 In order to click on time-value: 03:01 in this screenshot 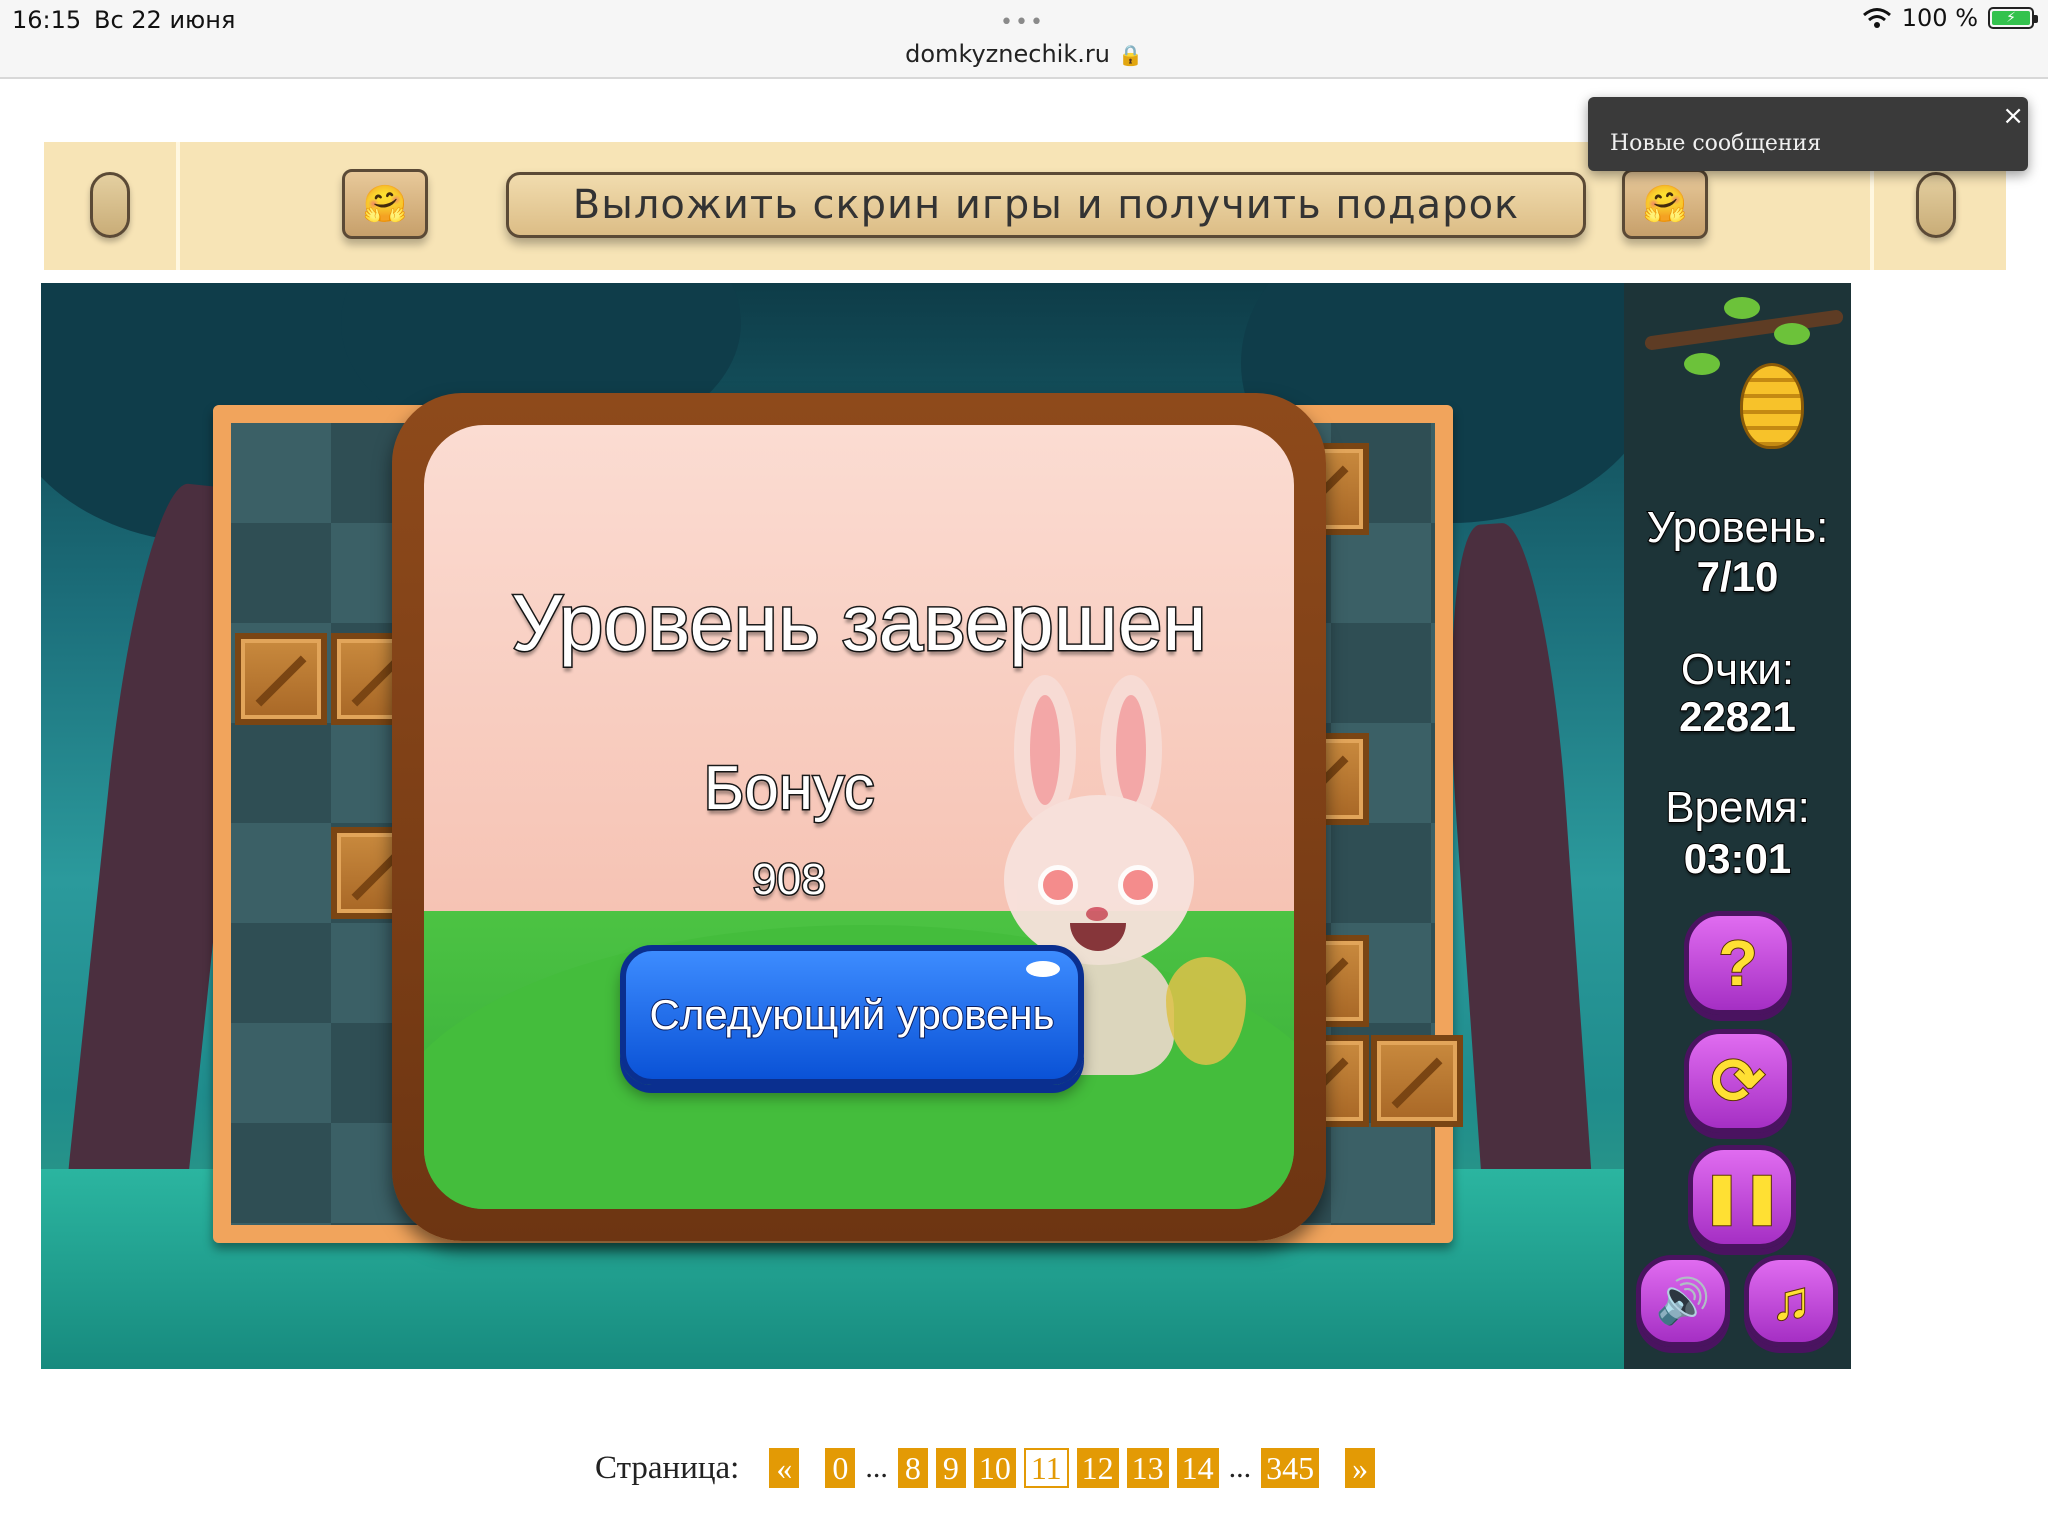, I will do `click(1737, 858)`.